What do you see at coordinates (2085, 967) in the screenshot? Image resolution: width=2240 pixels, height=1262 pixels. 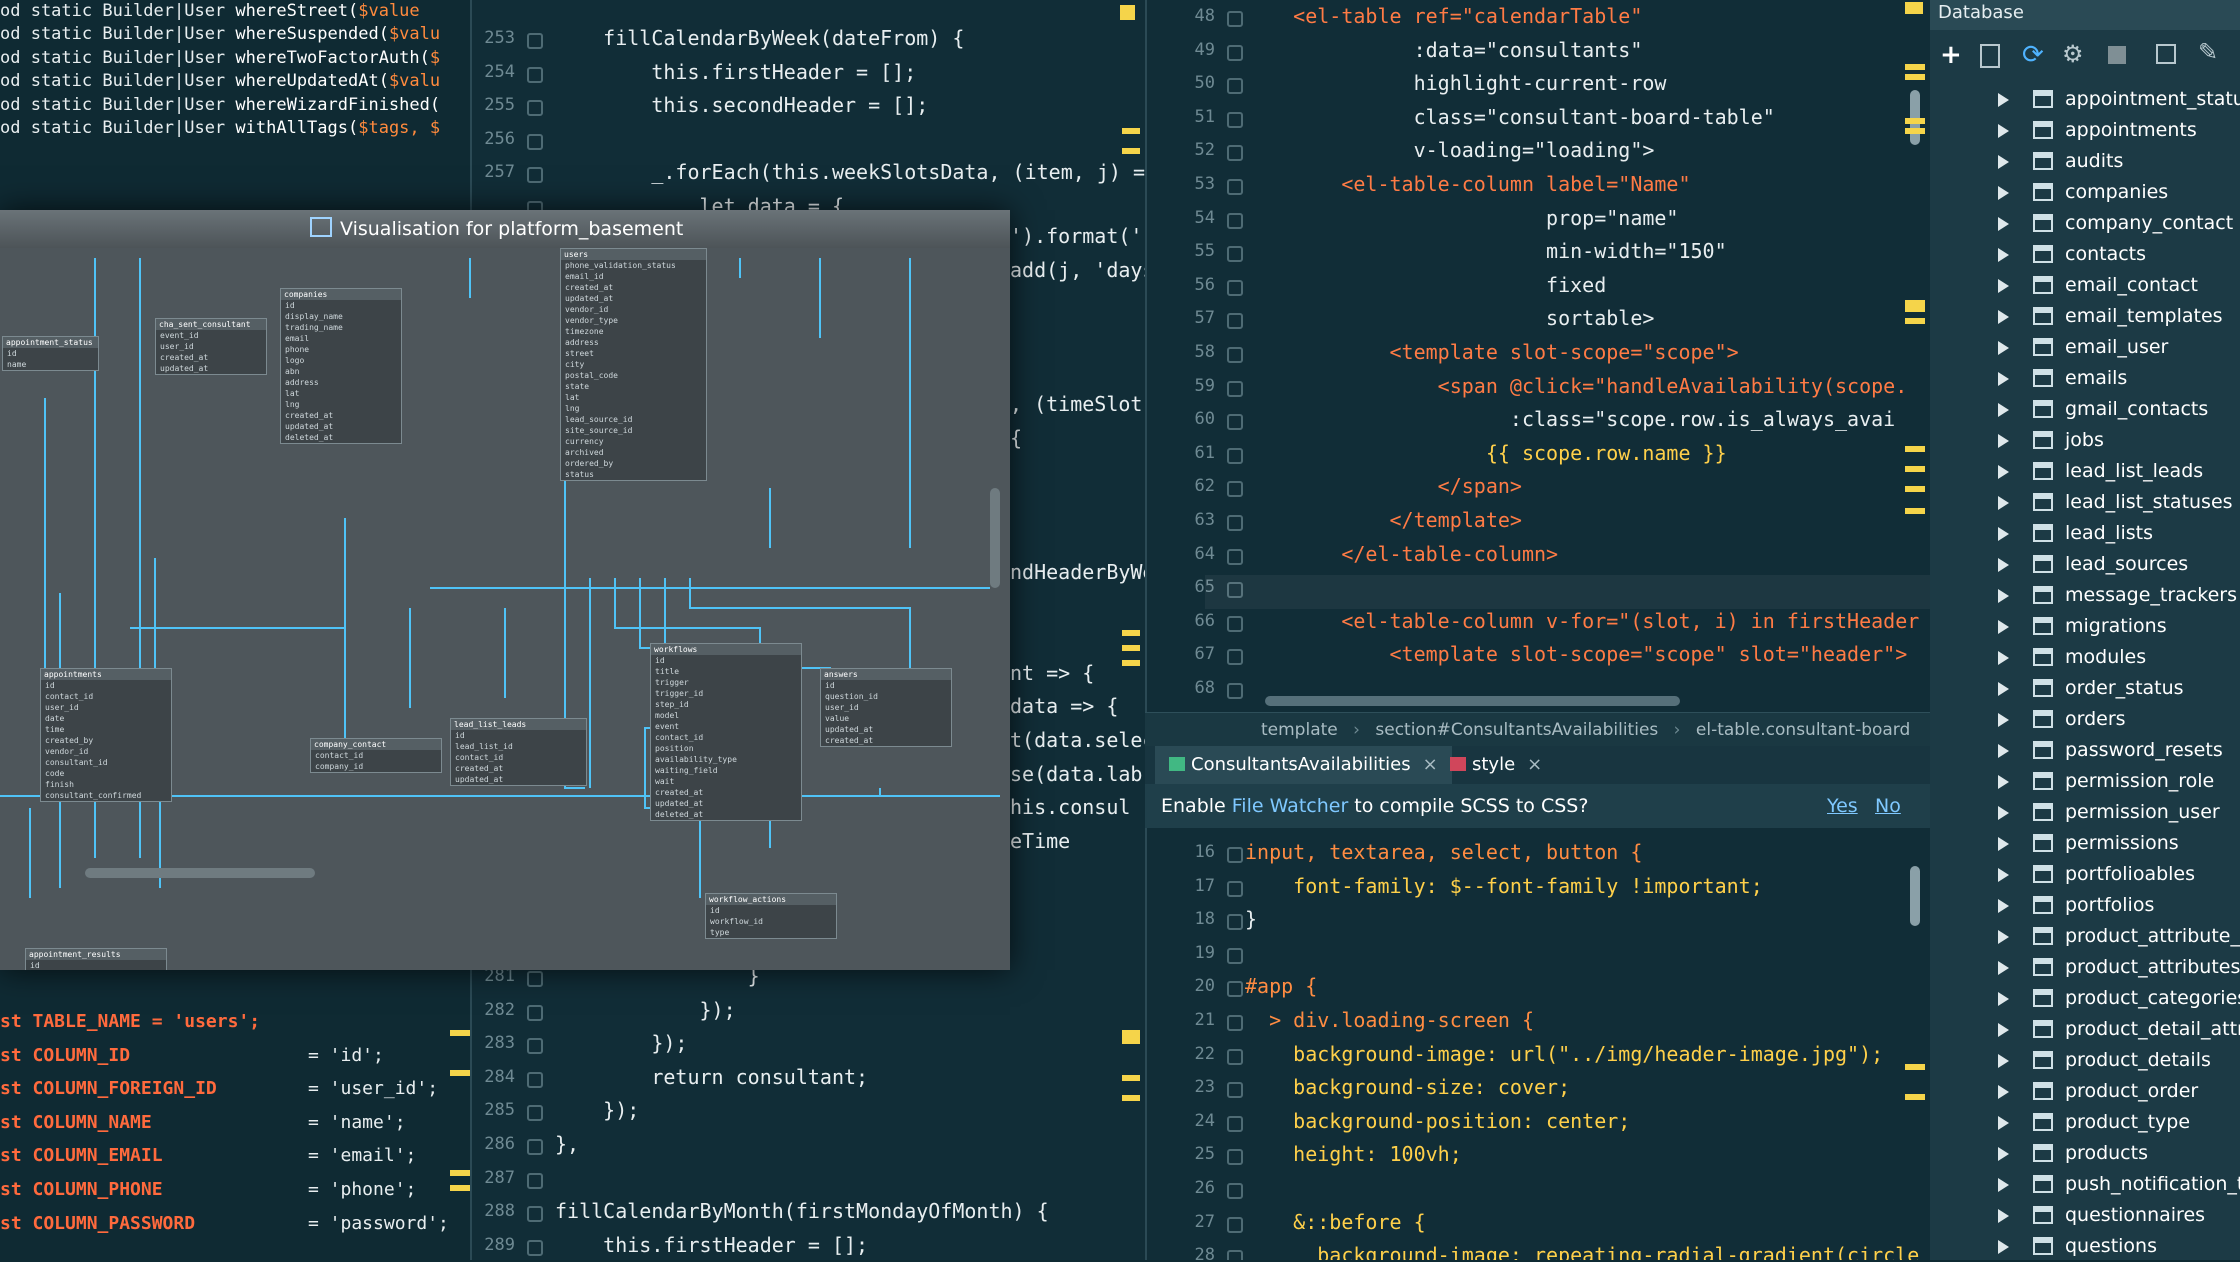 I see `db-table-item: product_attributes` at bounding box center [2085, 967].